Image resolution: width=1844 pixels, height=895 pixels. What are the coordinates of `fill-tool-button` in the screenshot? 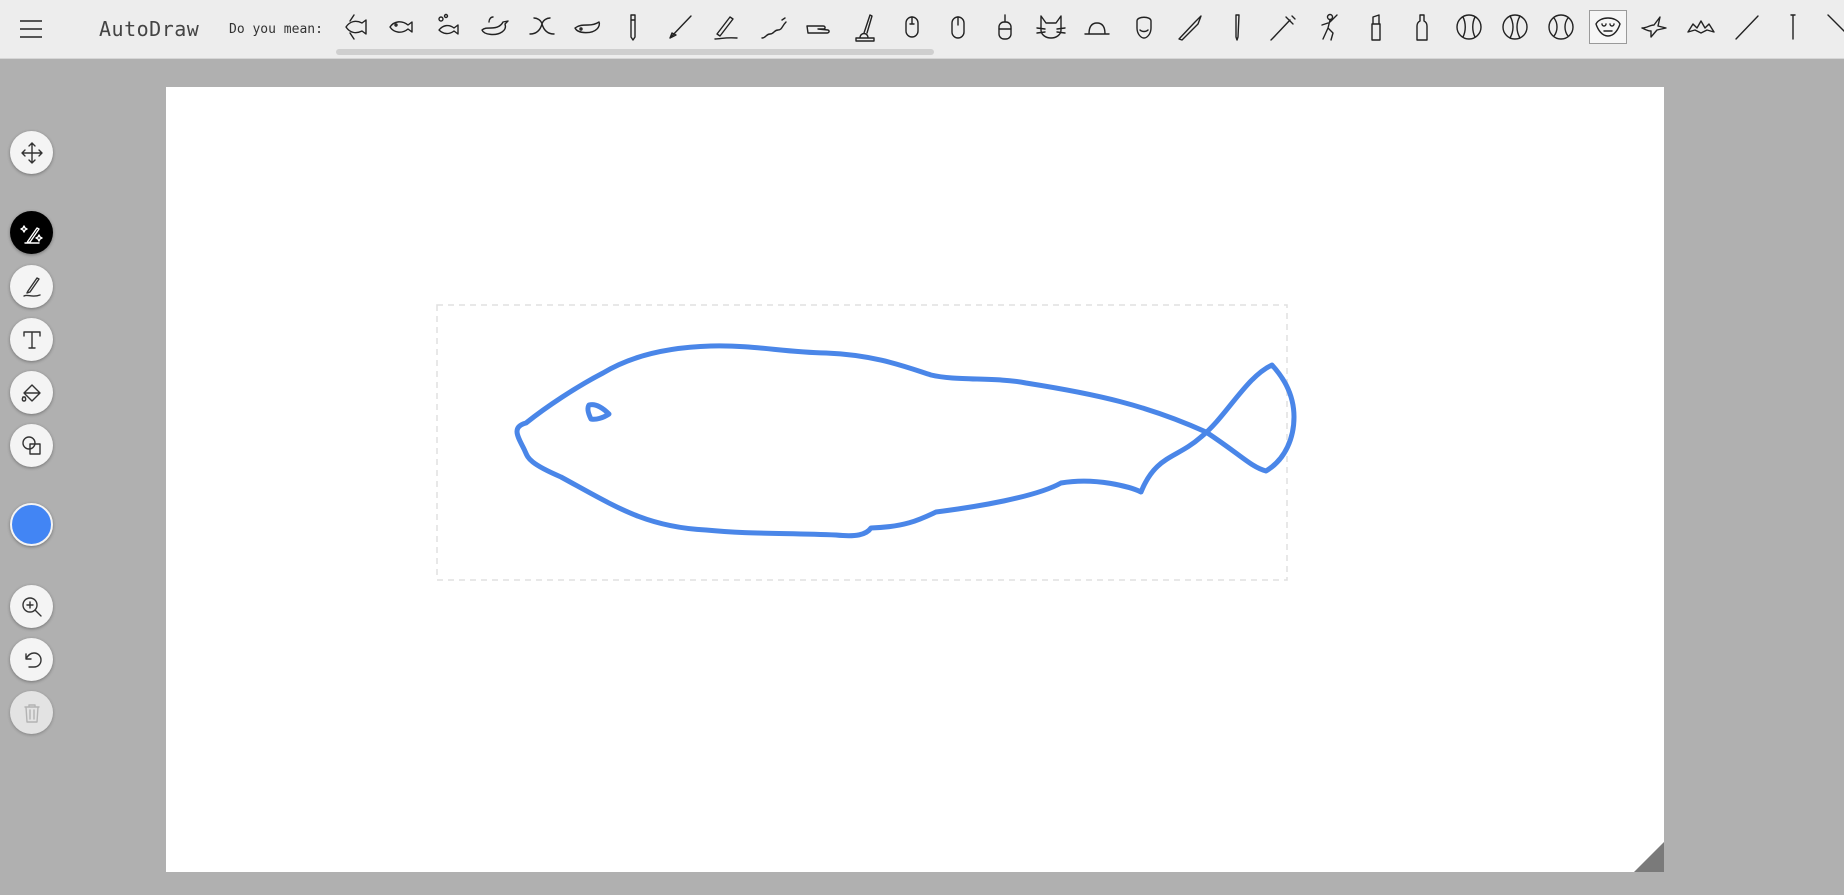 It's located at (31, 392).